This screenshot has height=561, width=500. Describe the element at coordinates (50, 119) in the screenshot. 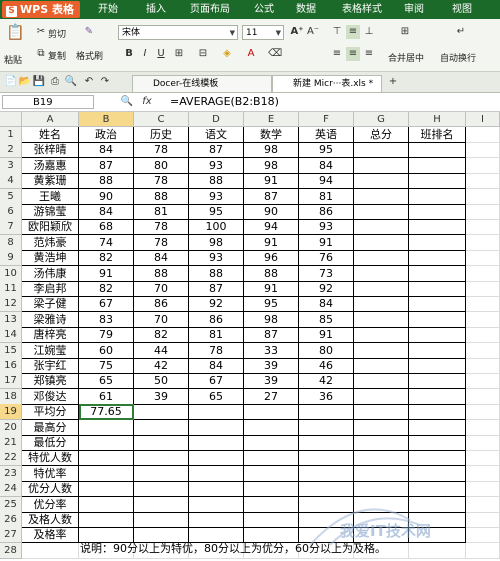

I see `column-header-a: A` at that location.